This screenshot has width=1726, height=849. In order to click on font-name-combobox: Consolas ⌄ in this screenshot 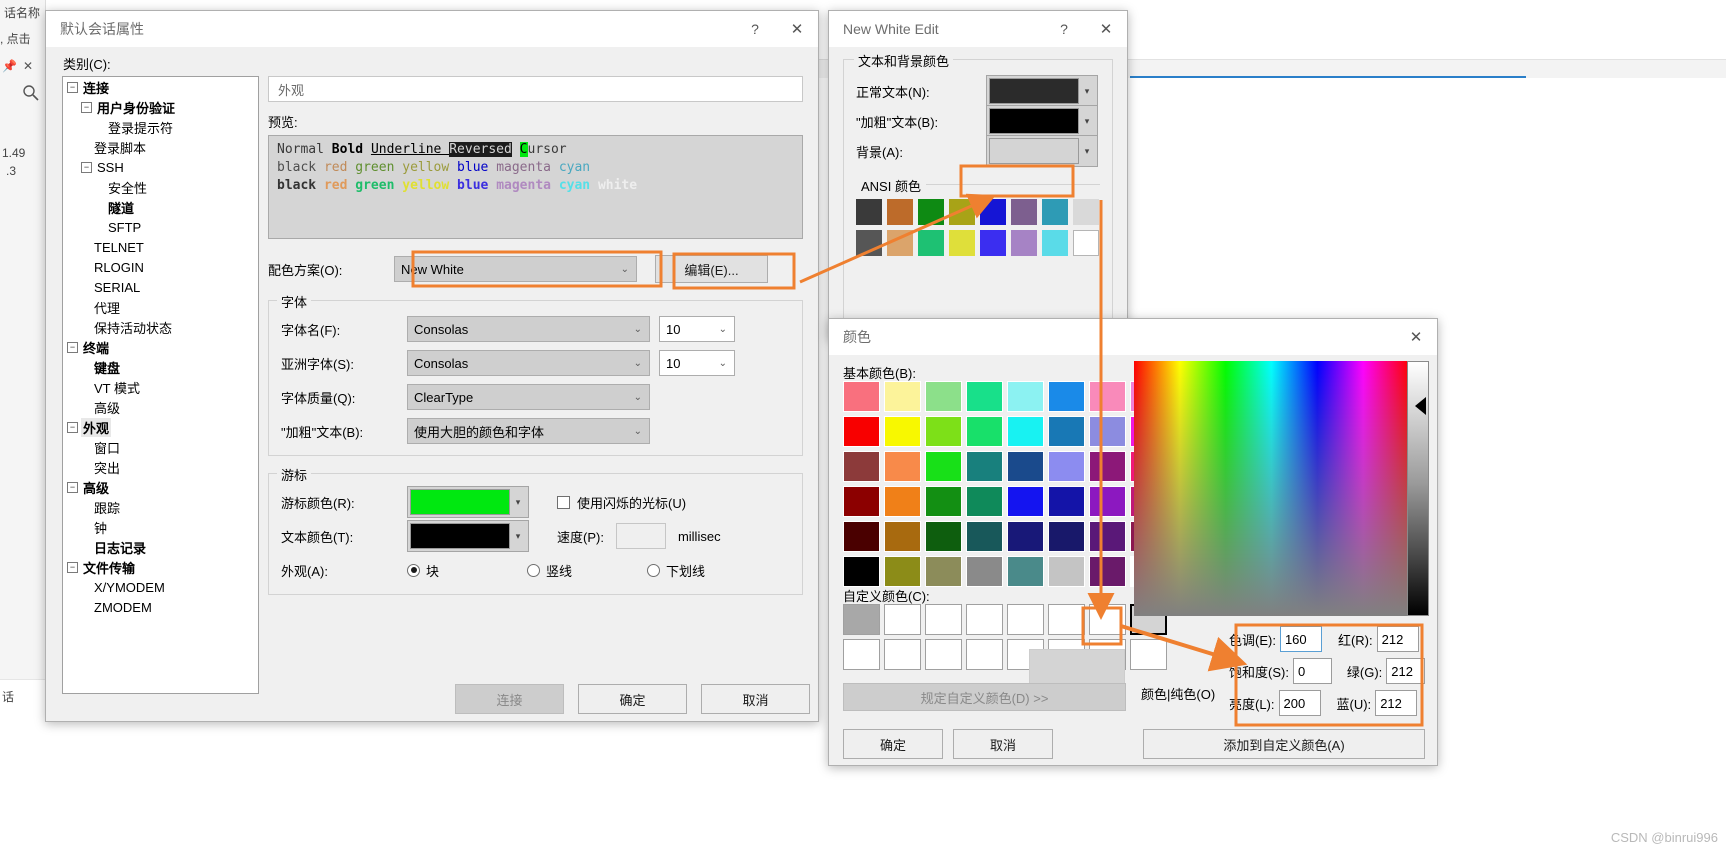, I will do `click(528, 329)`.